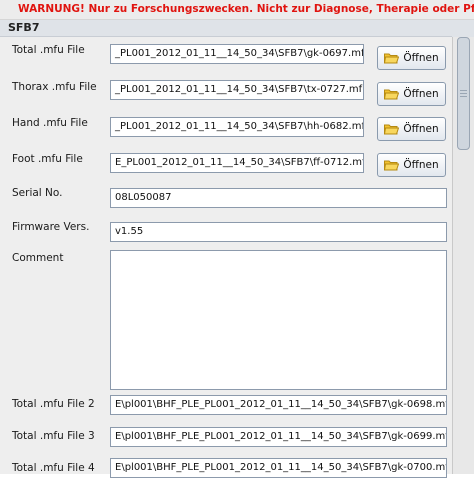 The width and height of the screenshot is (474, 478). What do you see at coordinates (51, 227) in the screenshot?
I see `firmware-label: Firmware Vers.` at bounding box center [51, 227].